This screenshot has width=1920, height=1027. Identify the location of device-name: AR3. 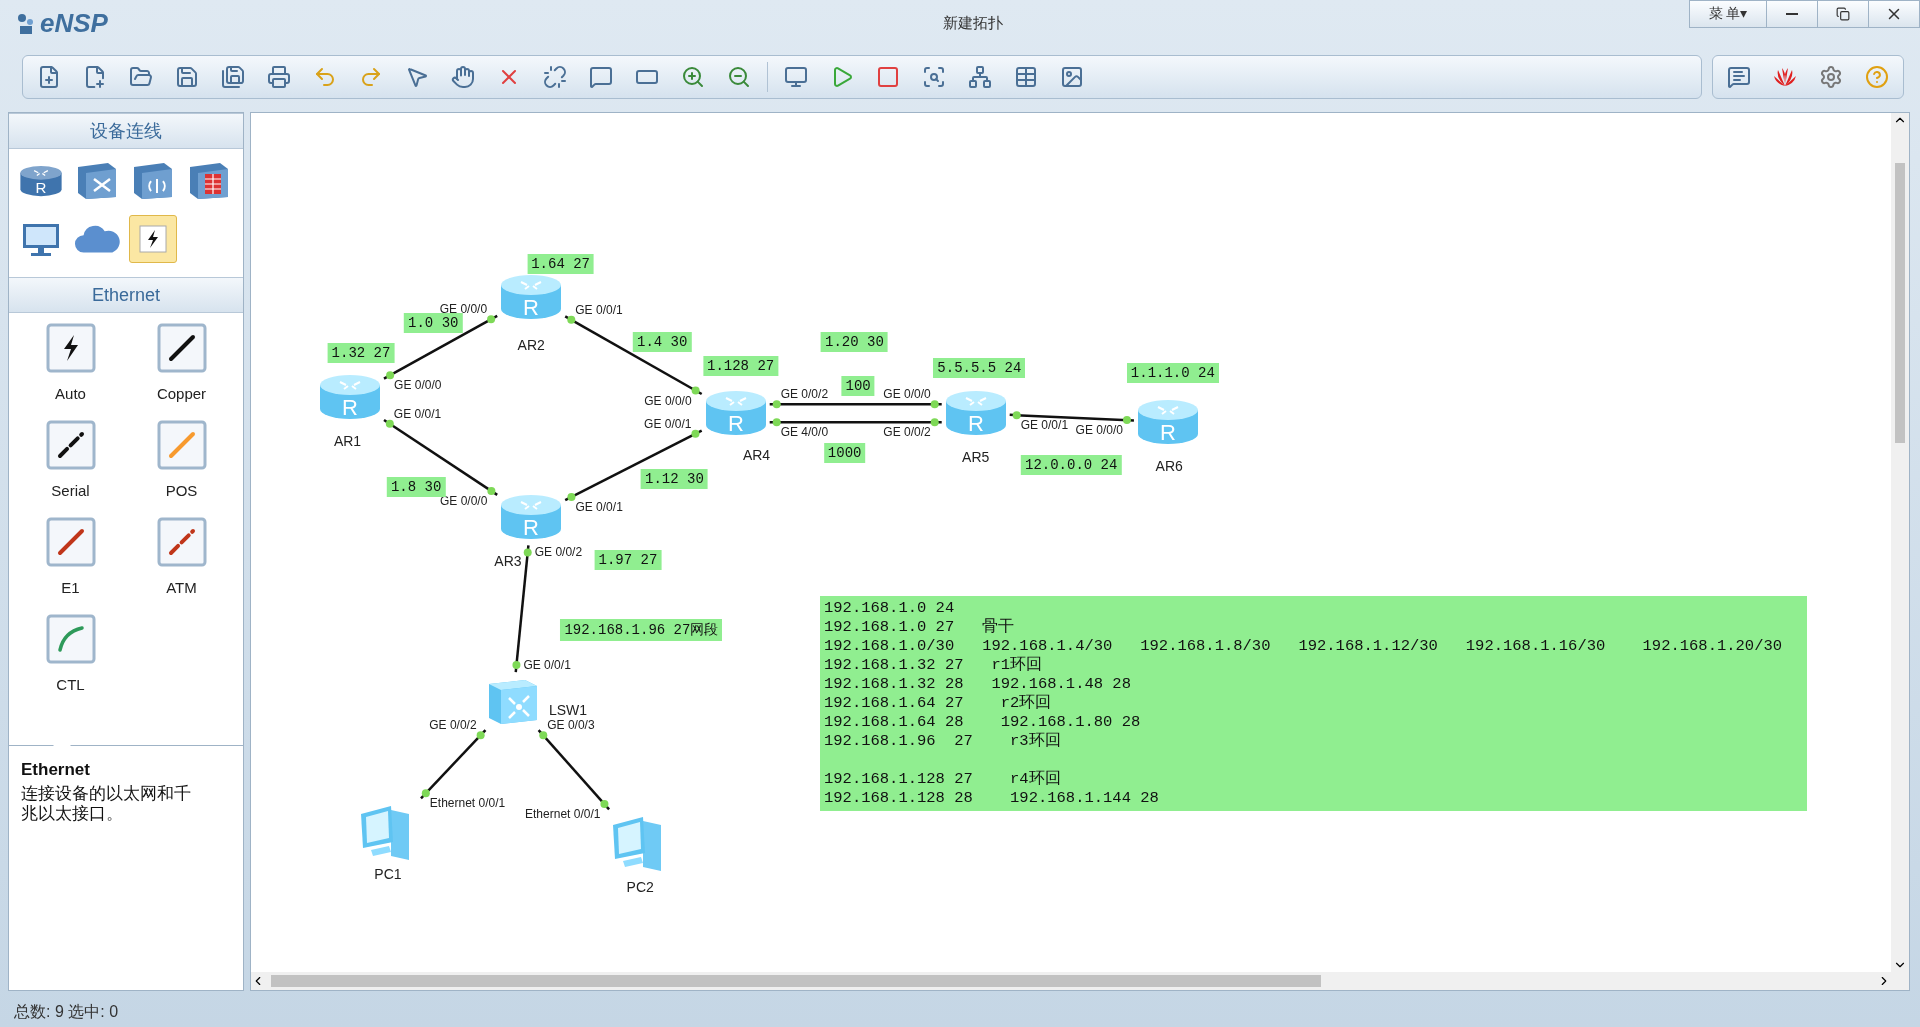
(508, 561).